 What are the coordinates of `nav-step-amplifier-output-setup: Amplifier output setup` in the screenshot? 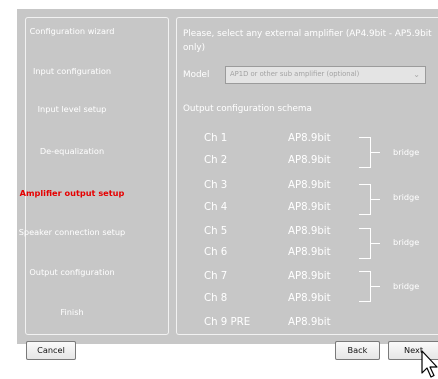 It's located at (72, 193).